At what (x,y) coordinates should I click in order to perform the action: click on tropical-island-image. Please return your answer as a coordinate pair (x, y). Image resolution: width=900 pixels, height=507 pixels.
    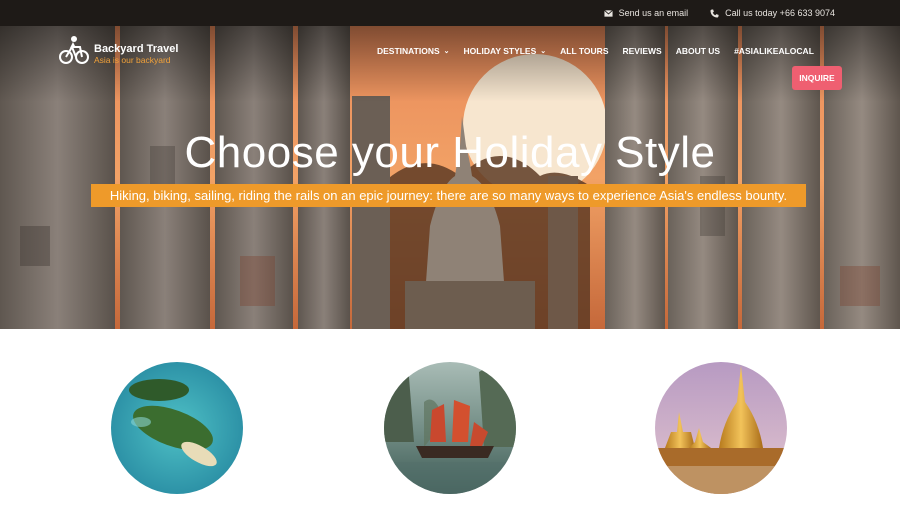
    Looking at the image, I should click on (177, 428).